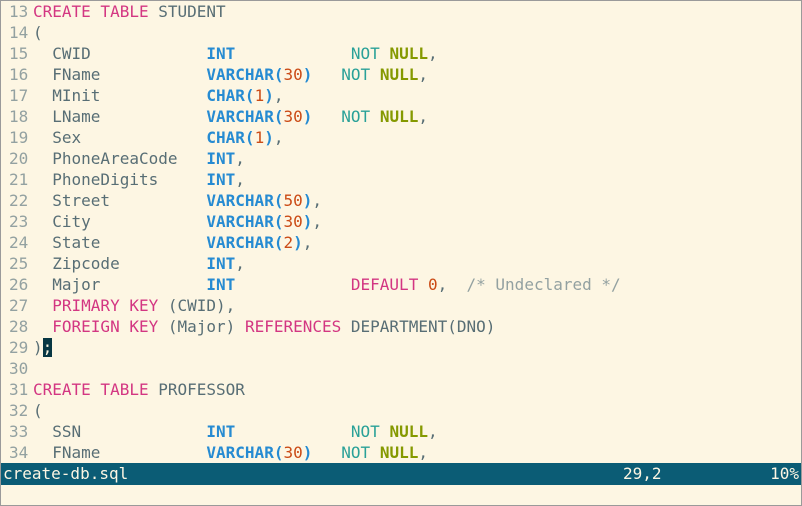  What do you see at coordinates (293, 200) in the screenshot?
I see `code-token: 50` at bounding box center [293, 200].